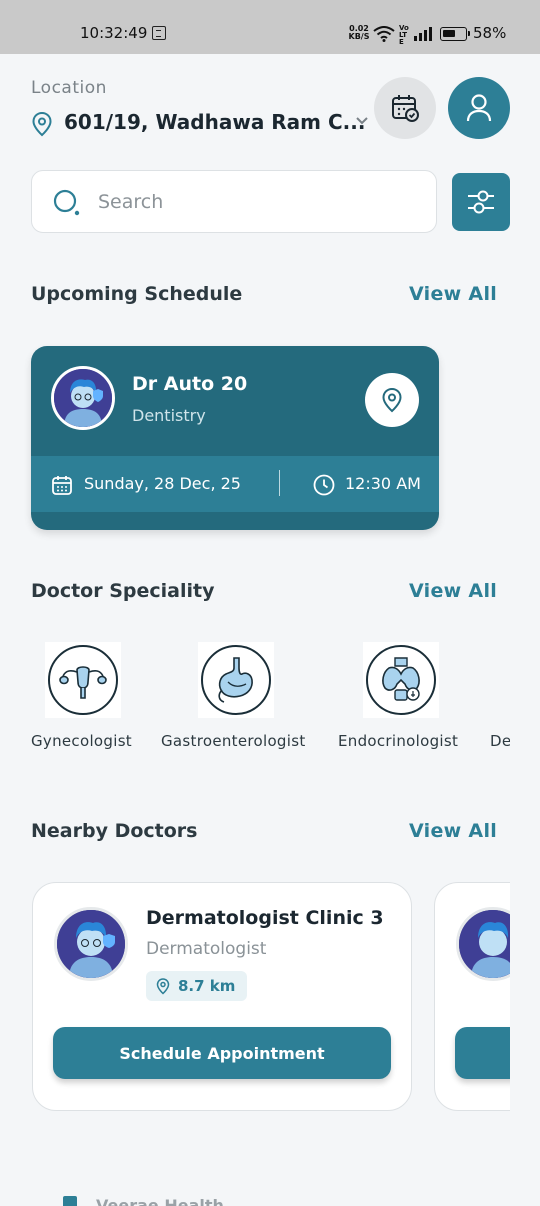  What do you see at coordinates (453, 591) in the screenshot?
I see `speciality-view-all-link: View All` at bounding box center [453, 591].